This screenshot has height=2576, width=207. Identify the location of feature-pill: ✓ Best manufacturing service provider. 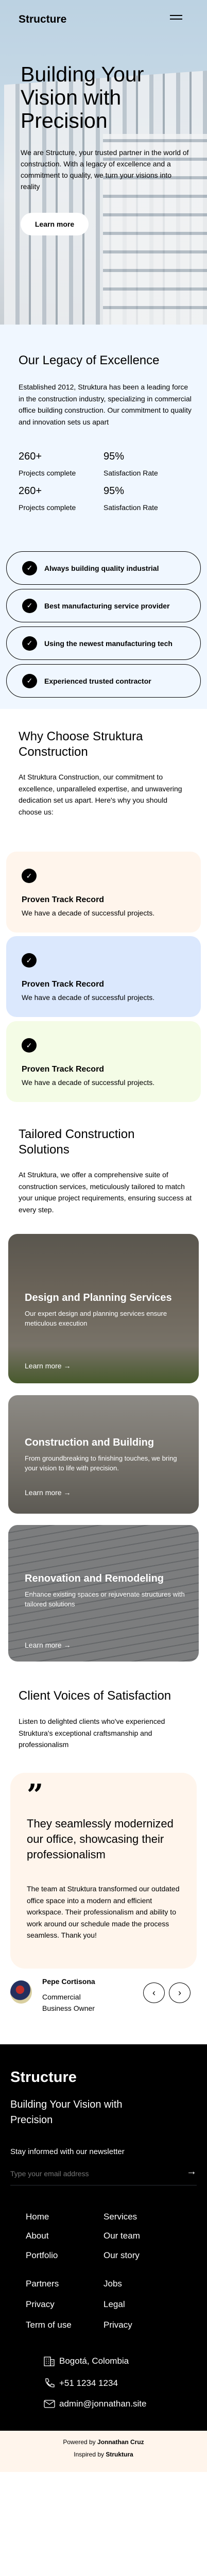
(104, 605).